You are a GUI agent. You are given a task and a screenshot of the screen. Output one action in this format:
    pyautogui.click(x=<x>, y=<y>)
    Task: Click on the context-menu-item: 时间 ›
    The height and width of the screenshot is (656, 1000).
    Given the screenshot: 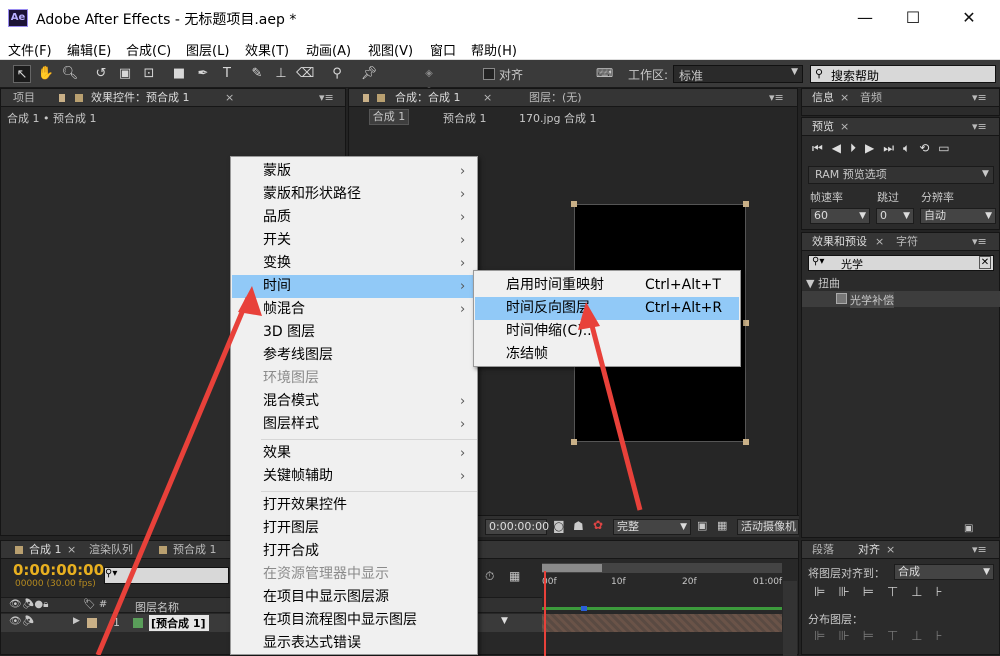 What is the action you would take?
    pyautogui.click(x=354, y=286)
    